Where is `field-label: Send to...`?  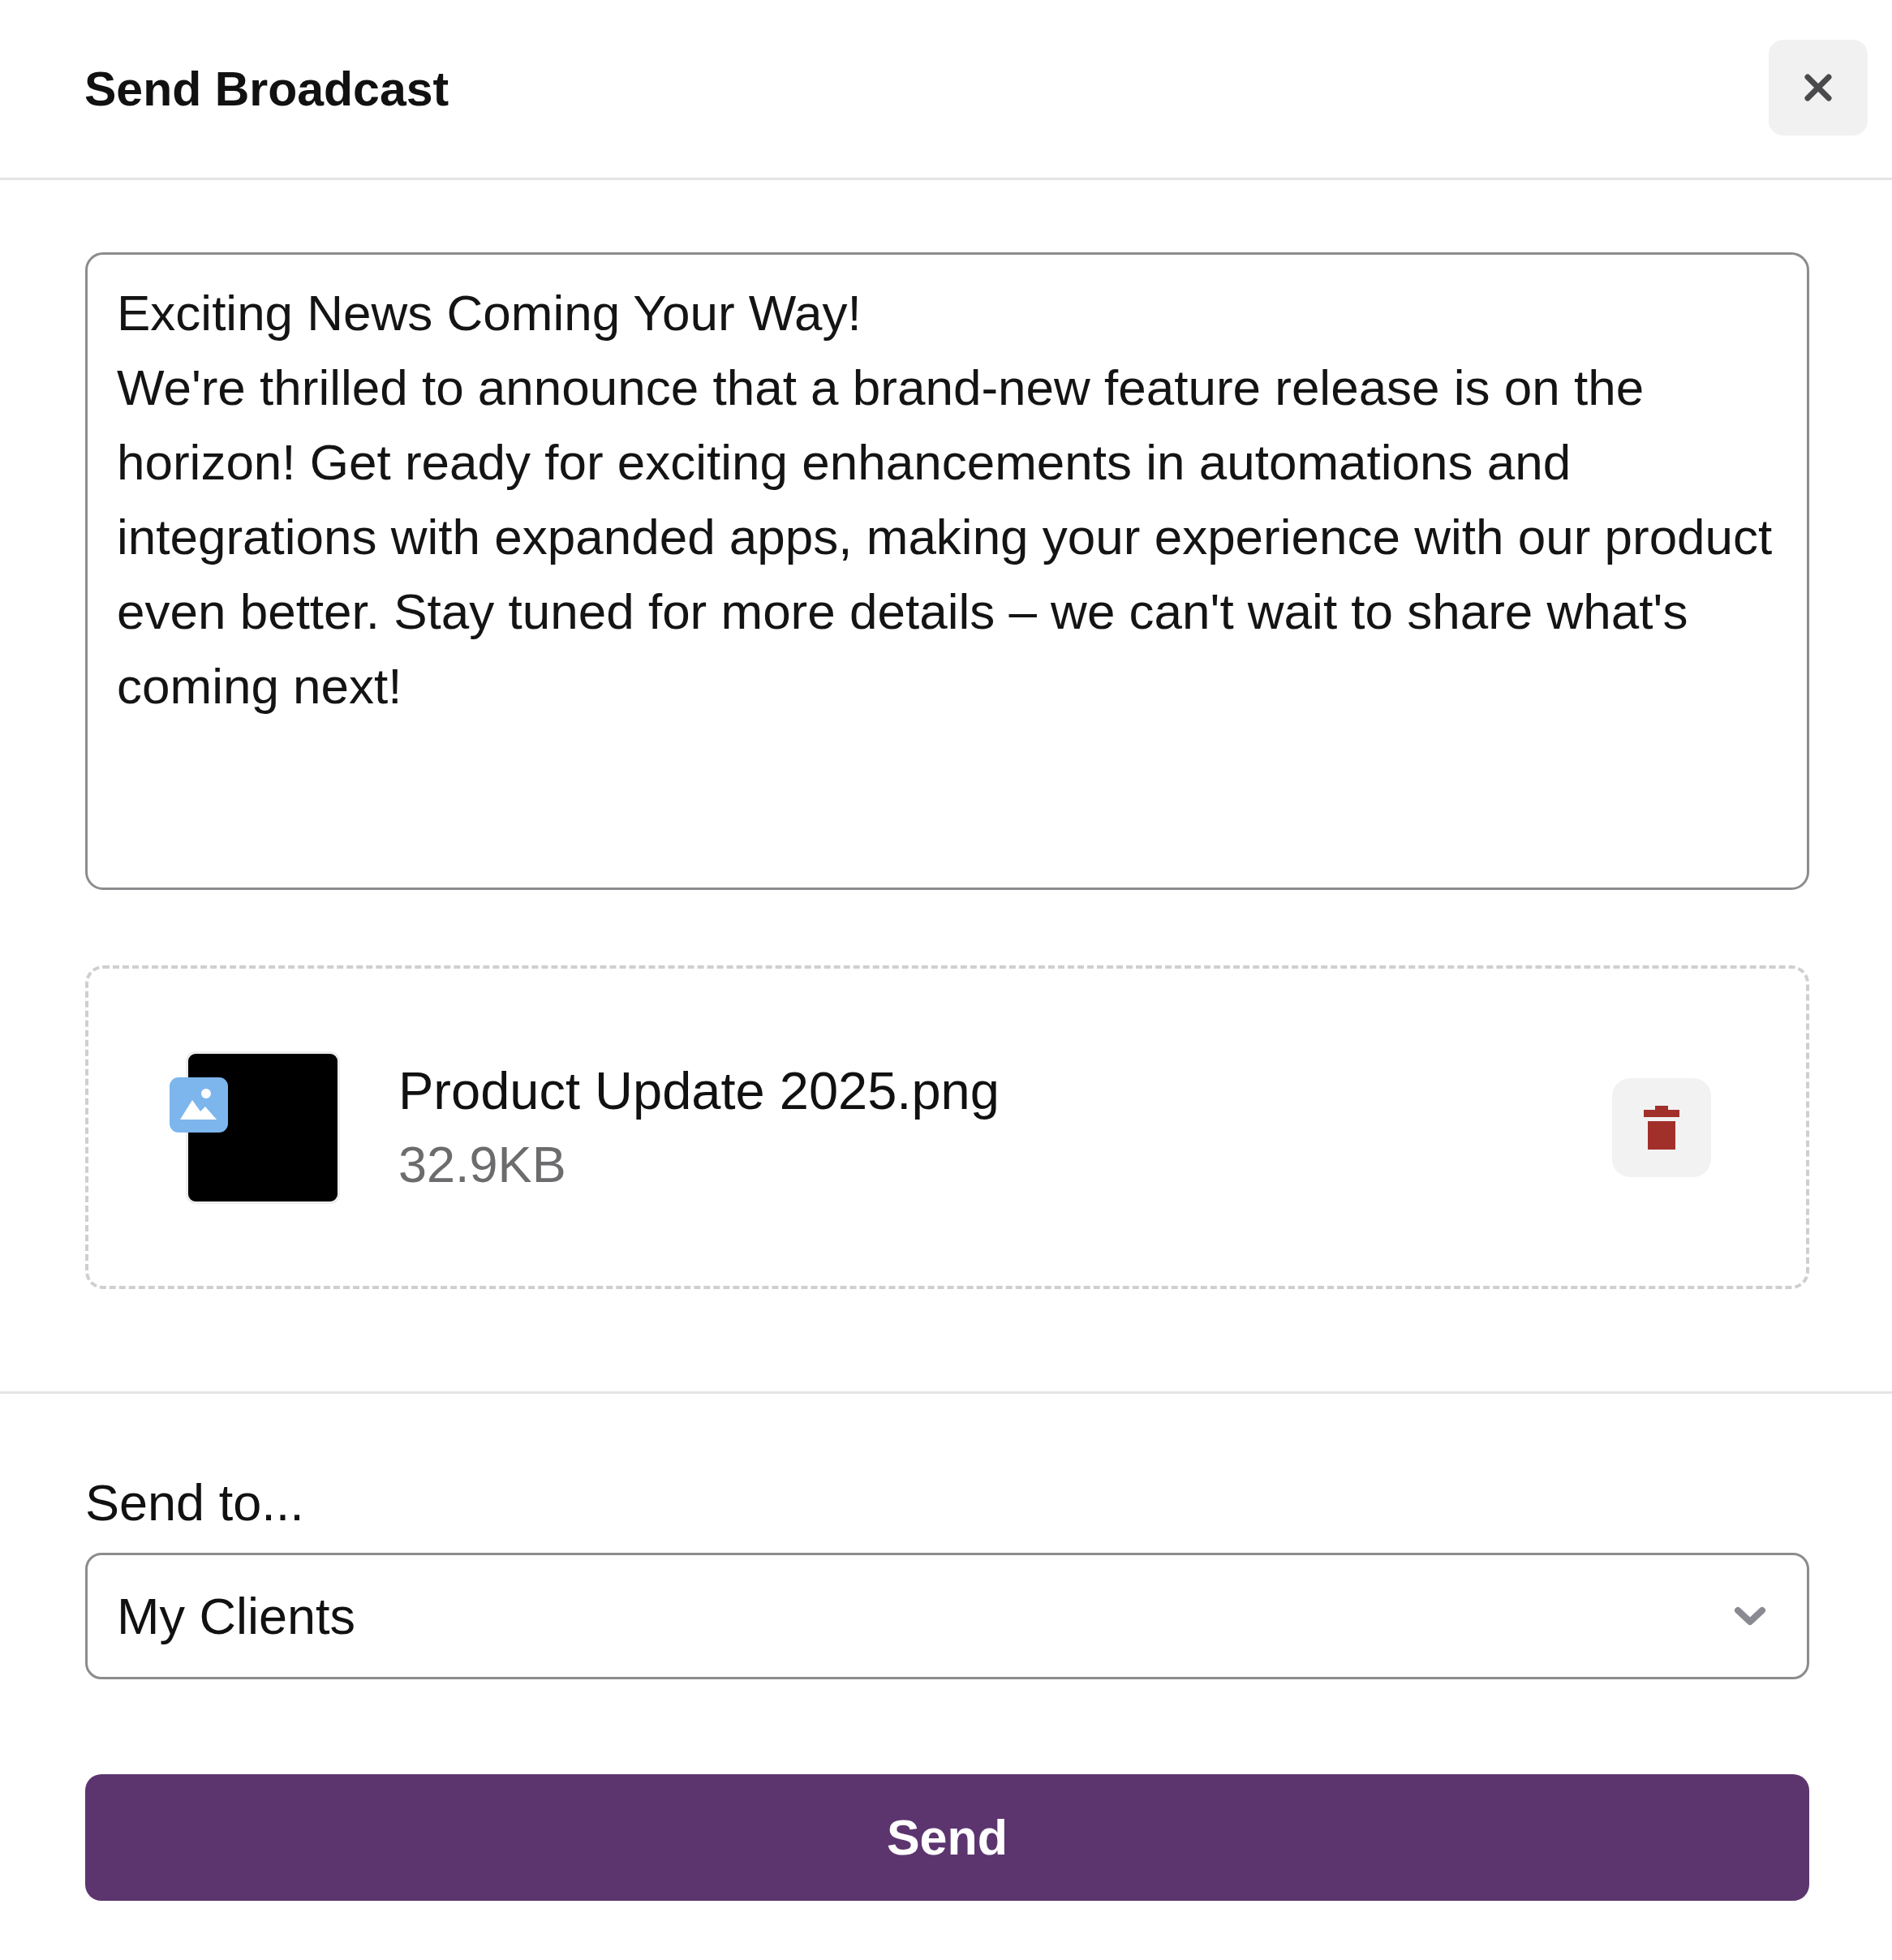
field-label: Send to... is located at coordinates (195, 1502).